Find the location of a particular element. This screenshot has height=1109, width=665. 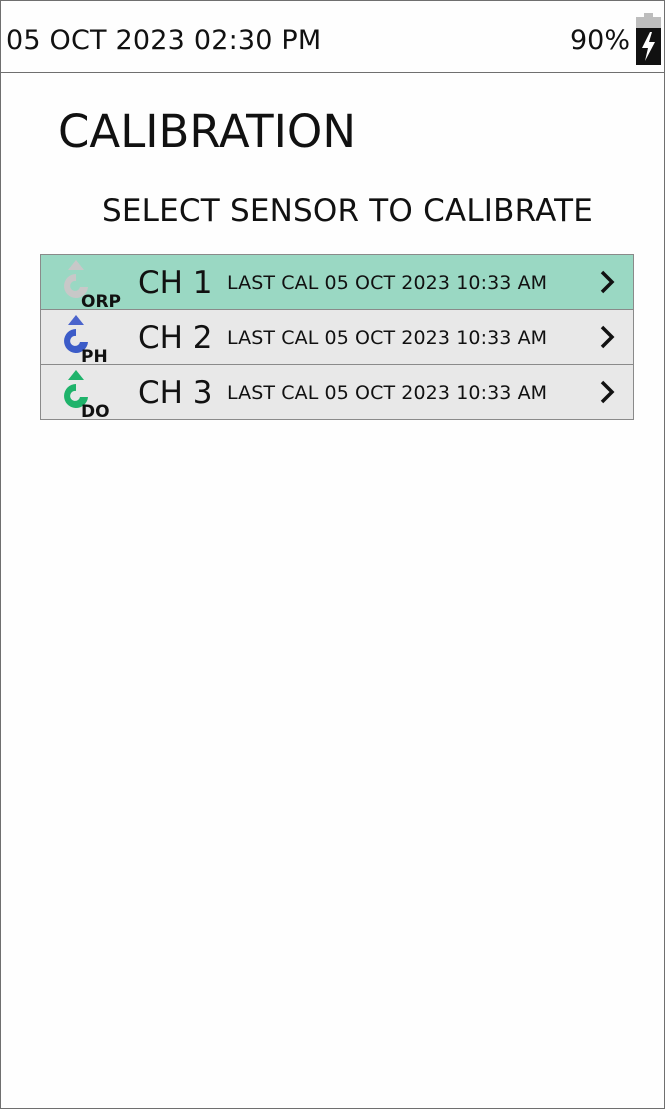

ph-sensor-icon: PH is located at coordinates (86, 339).